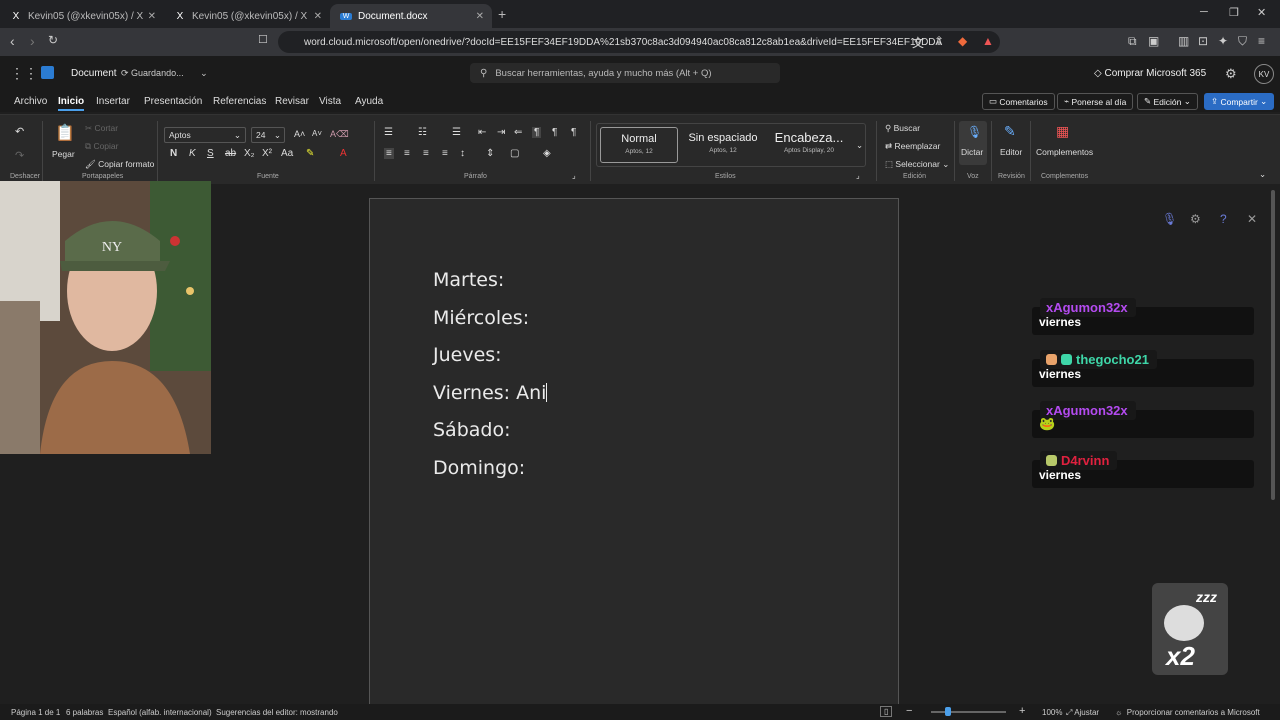  I want to click on close-window-icon: ✕, so click(1261, 12).